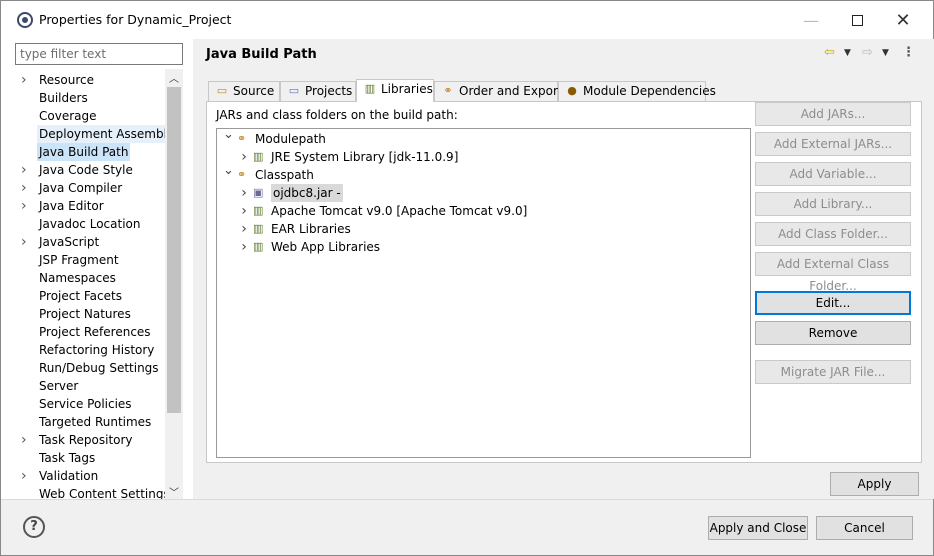 The image size is (934, 556). Describe the element at coordinates (174, 491) in the screenshot. I see `scroll-down-icon: ﹀` at that location.